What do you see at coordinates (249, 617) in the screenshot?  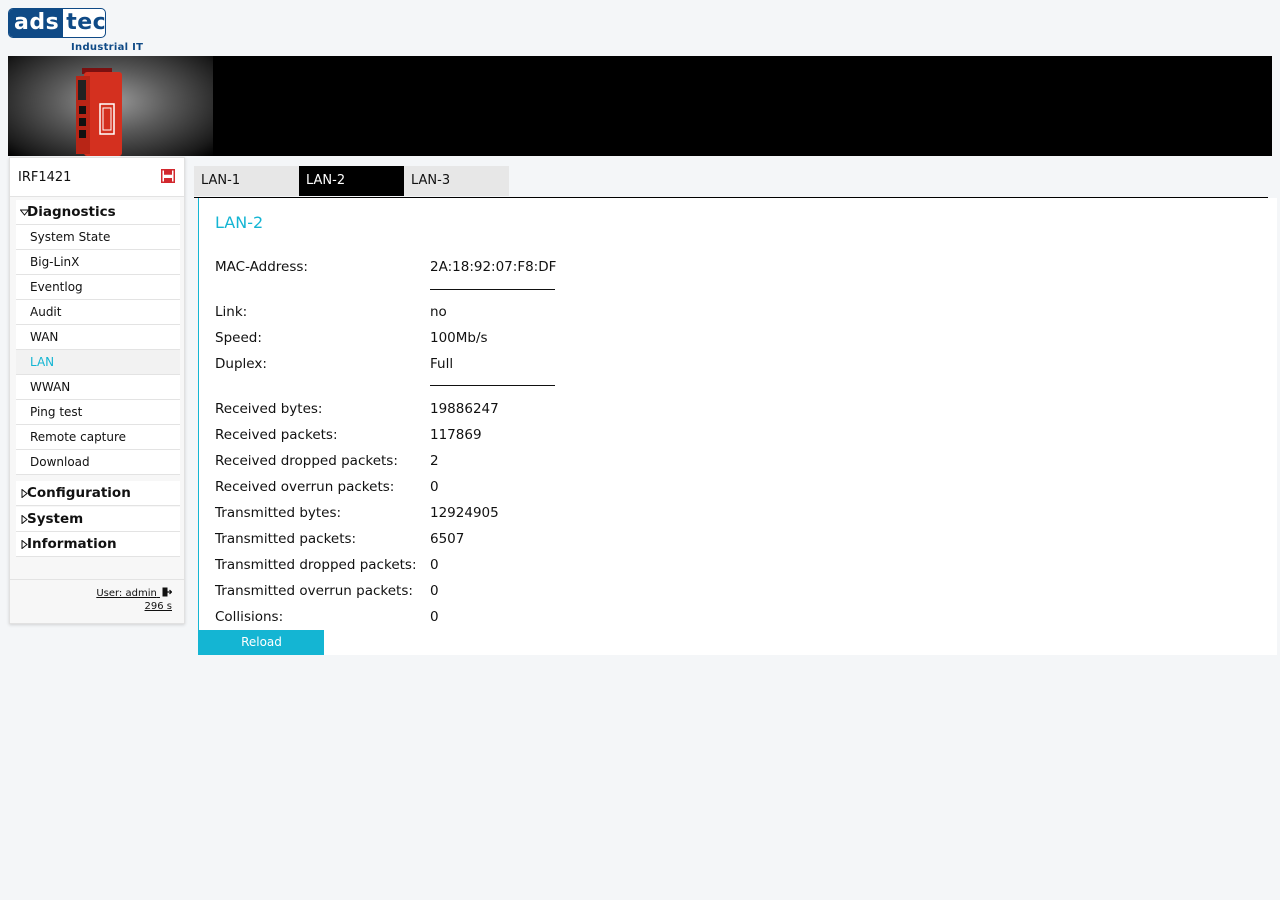 I see `field-label-collisions: Collisions:` at bounding box center [249, 617].